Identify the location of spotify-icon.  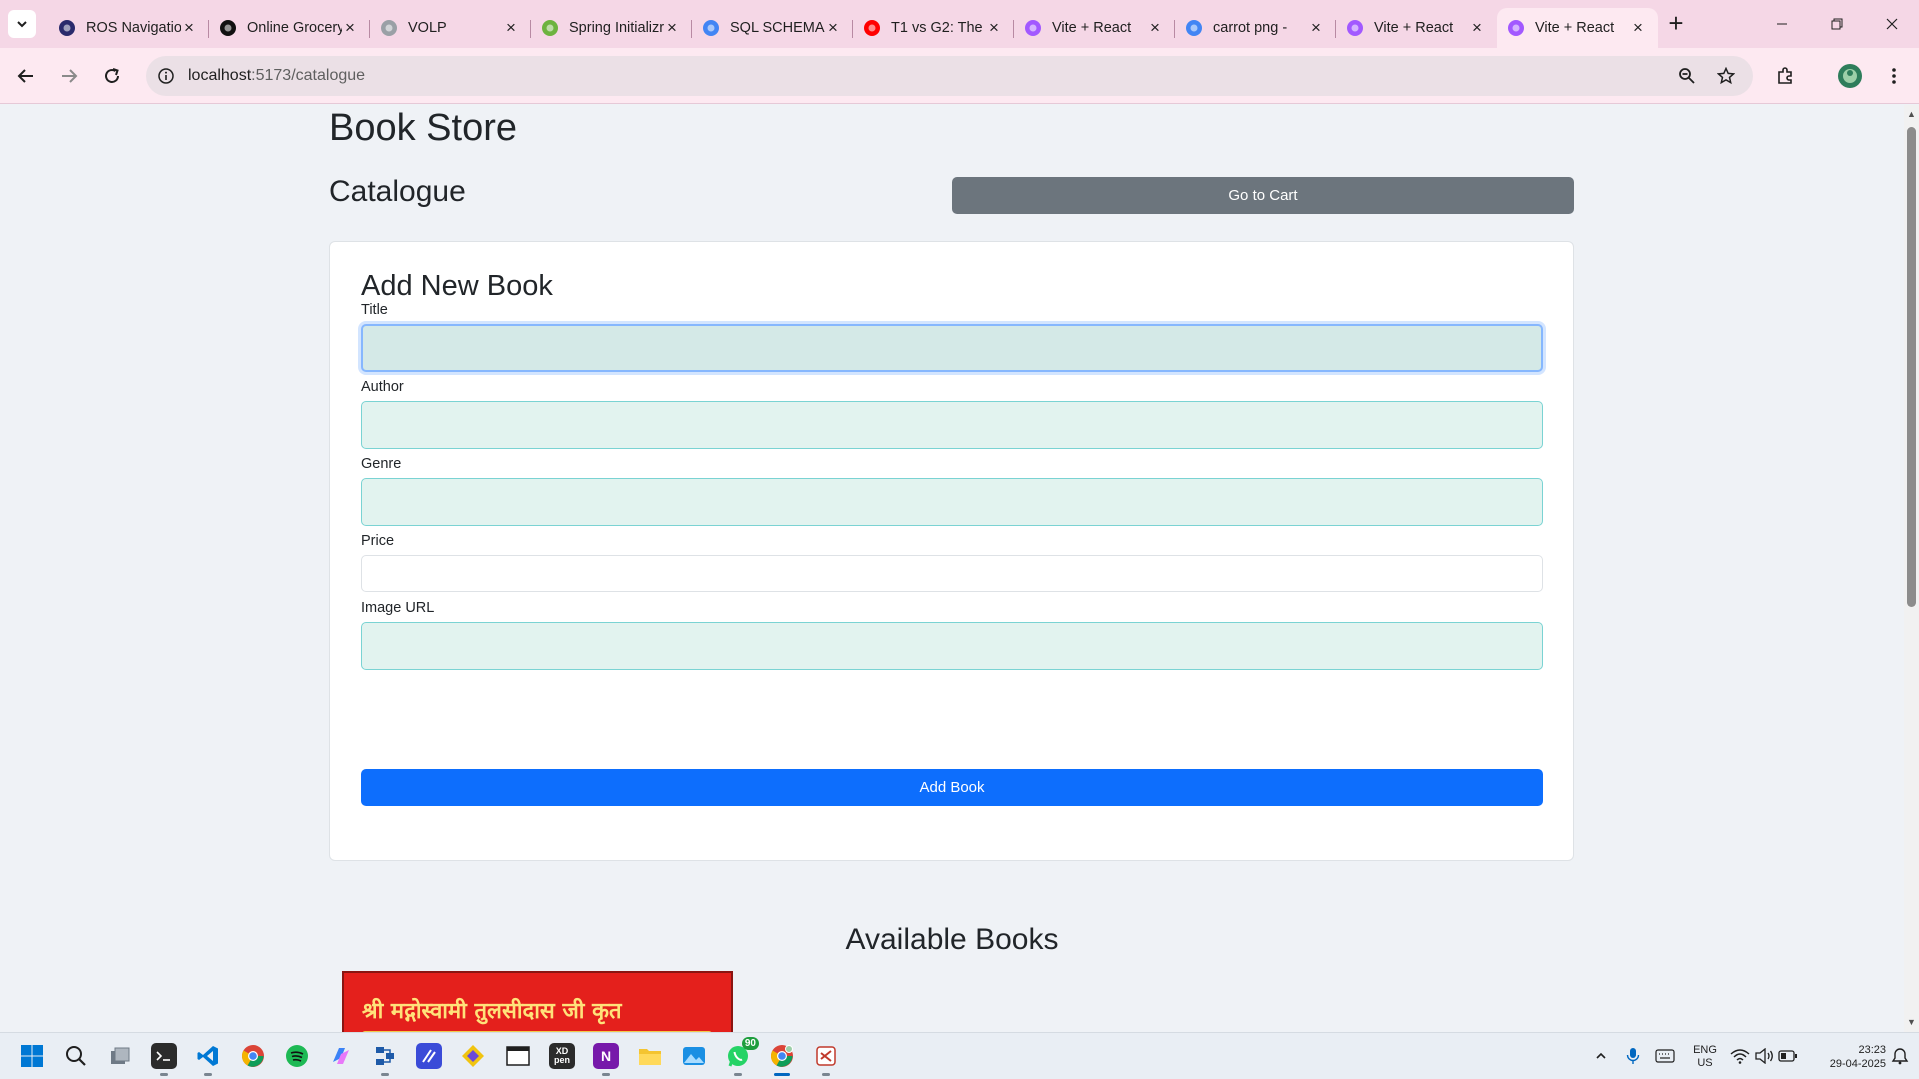
(297, 1056).